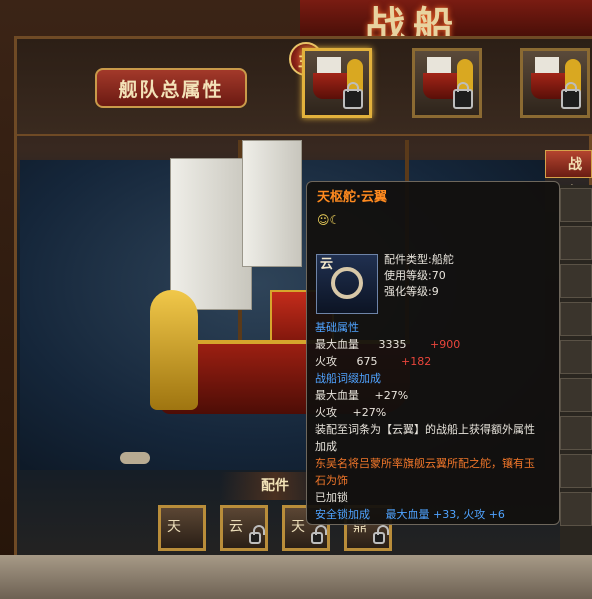 The width and height of the screenshot is (592, 599). What do you see at coordinates (329, 220) in the screenshot?
I see `emote-icons: ☺☾` at bounding box center [329, 220].